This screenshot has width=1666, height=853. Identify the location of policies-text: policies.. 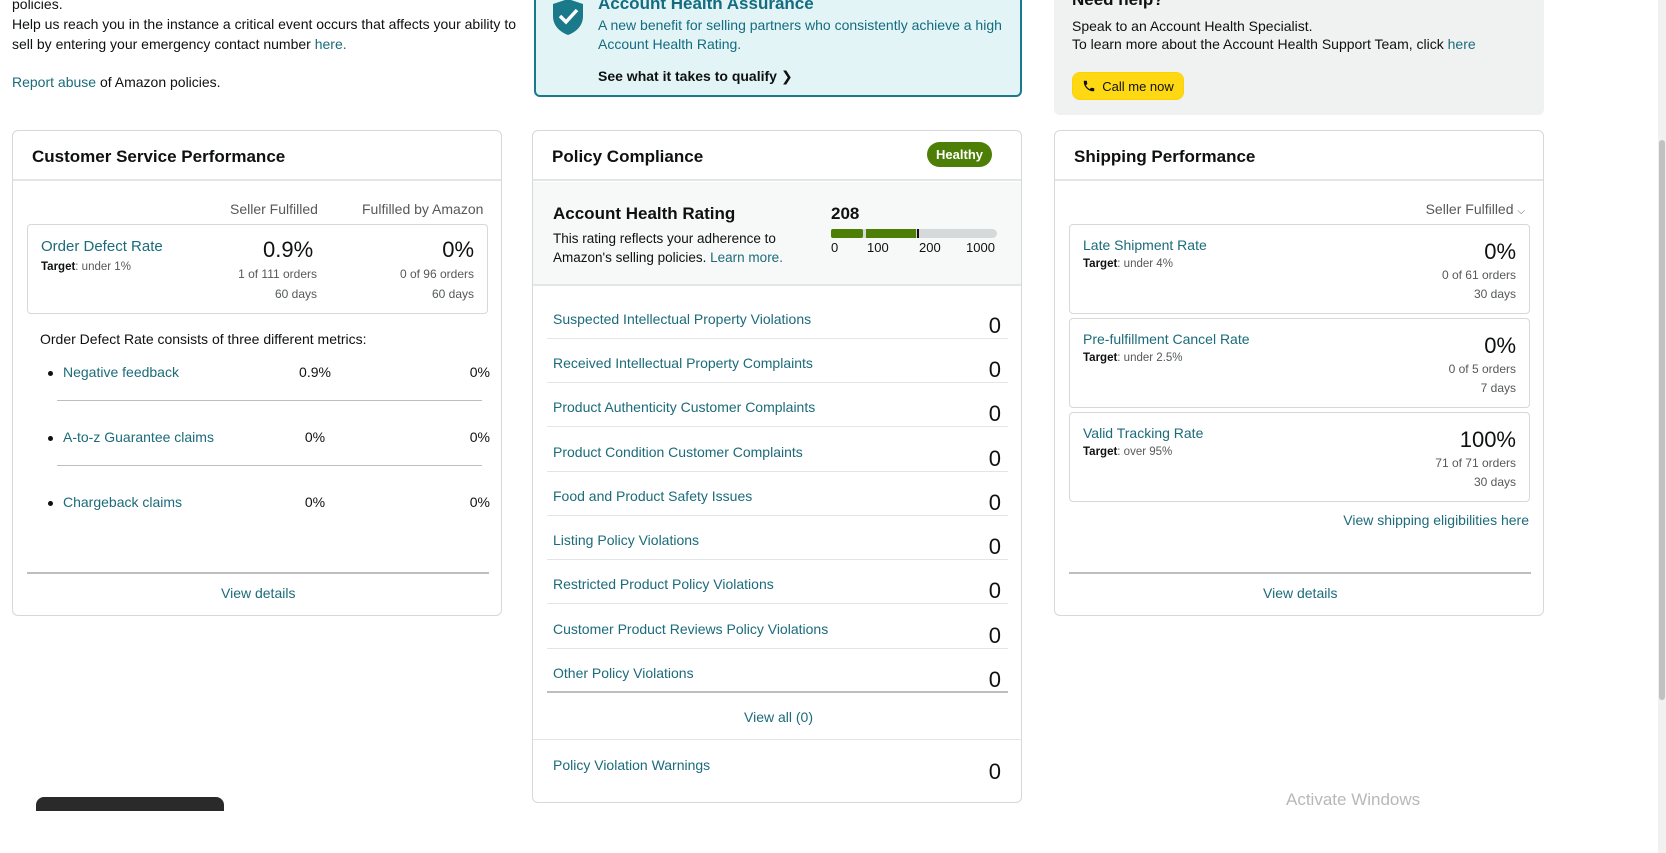
(37, 6).